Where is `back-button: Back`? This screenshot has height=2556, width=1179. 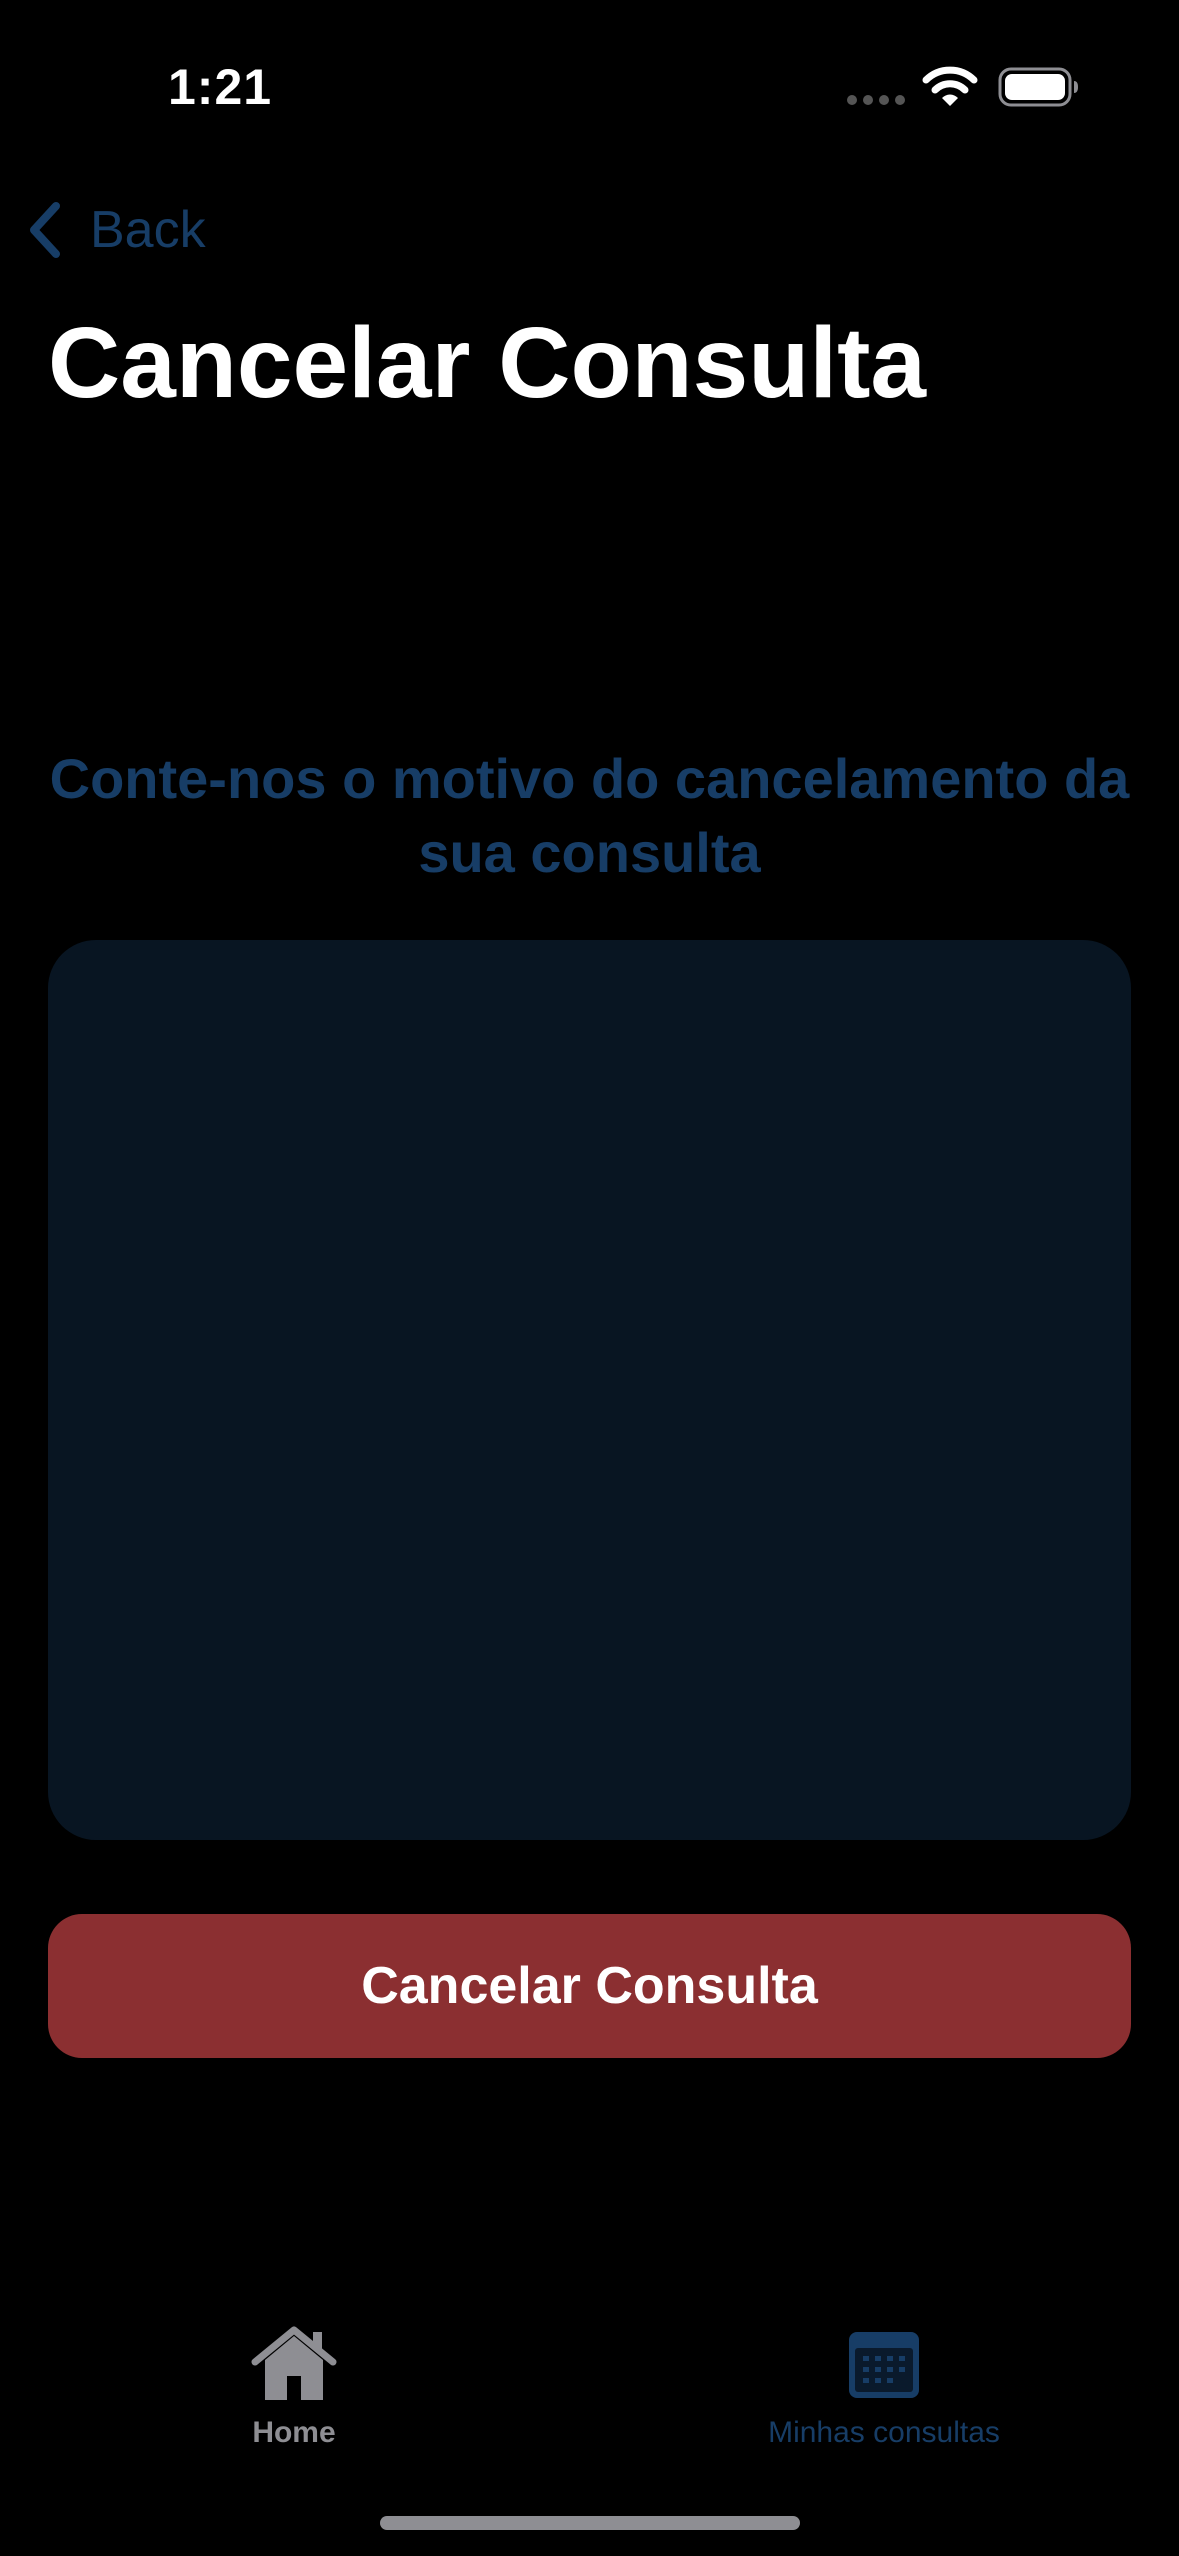
back-button: Back is located at coordinates (115, 230).